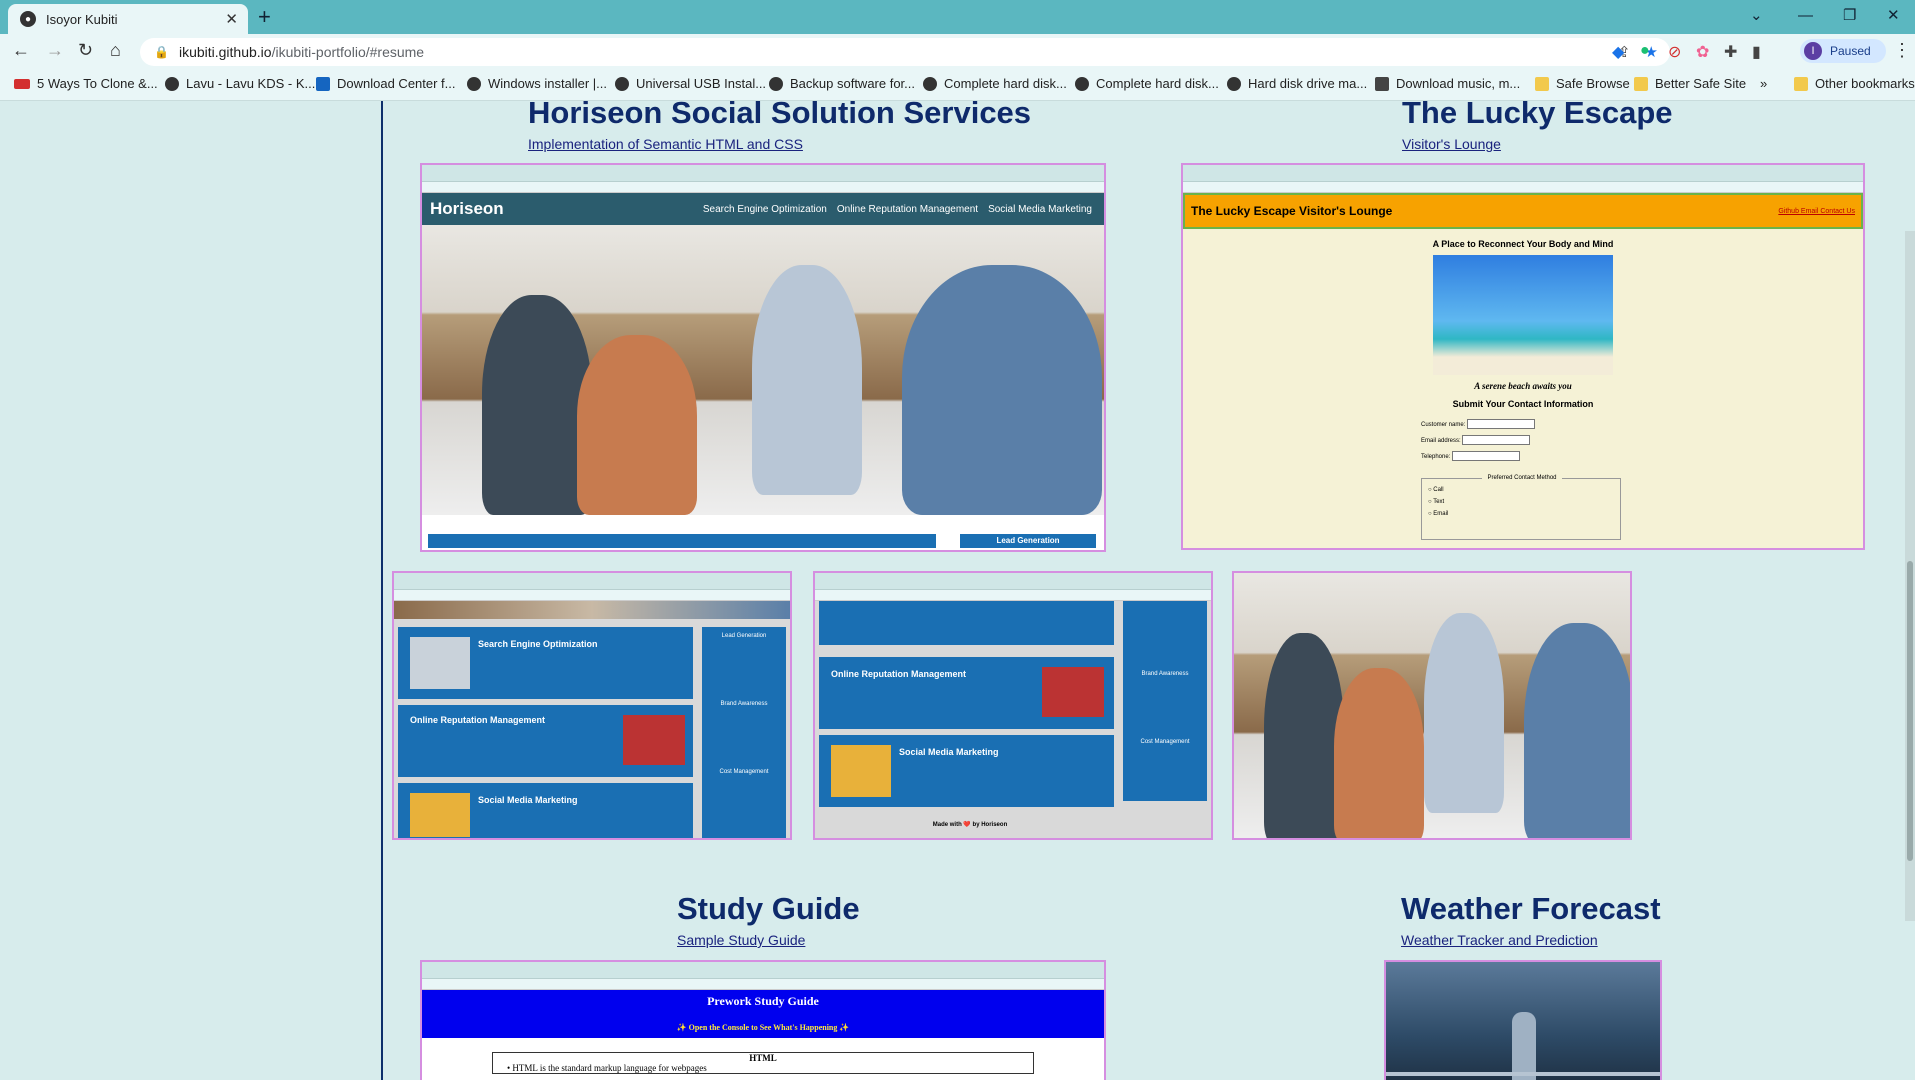 The width and height of the screenshot is (1915, 1080). I want to click on screenshot-section: Social Media Marketing, so click(545, 810).